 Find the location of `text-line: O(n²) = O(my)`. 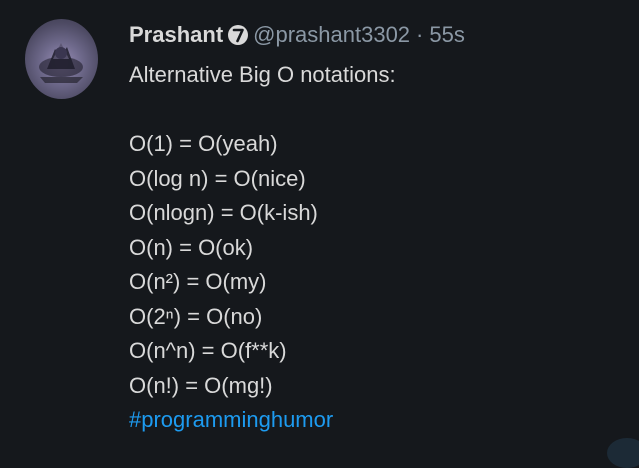

text-line: O(n²) = O(my) is located at coordinates (198, 281).